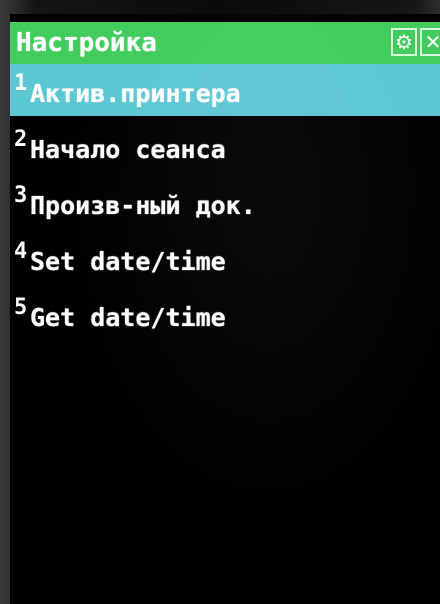 This screenshot has height=604, width=440. I want to click on menu-item-label: Актив.принтера, so click(135, 93).